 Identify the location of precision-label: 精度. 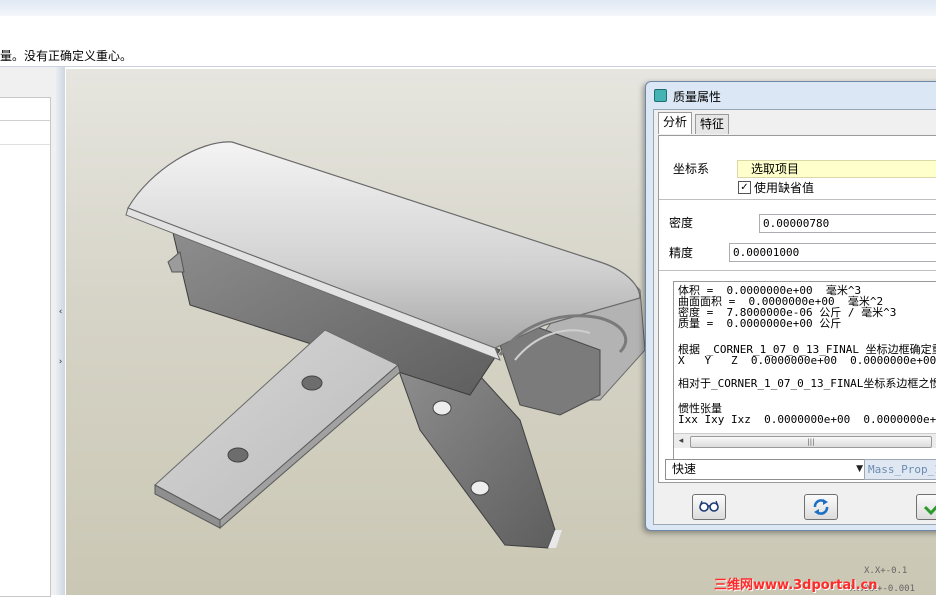
(681, 253).